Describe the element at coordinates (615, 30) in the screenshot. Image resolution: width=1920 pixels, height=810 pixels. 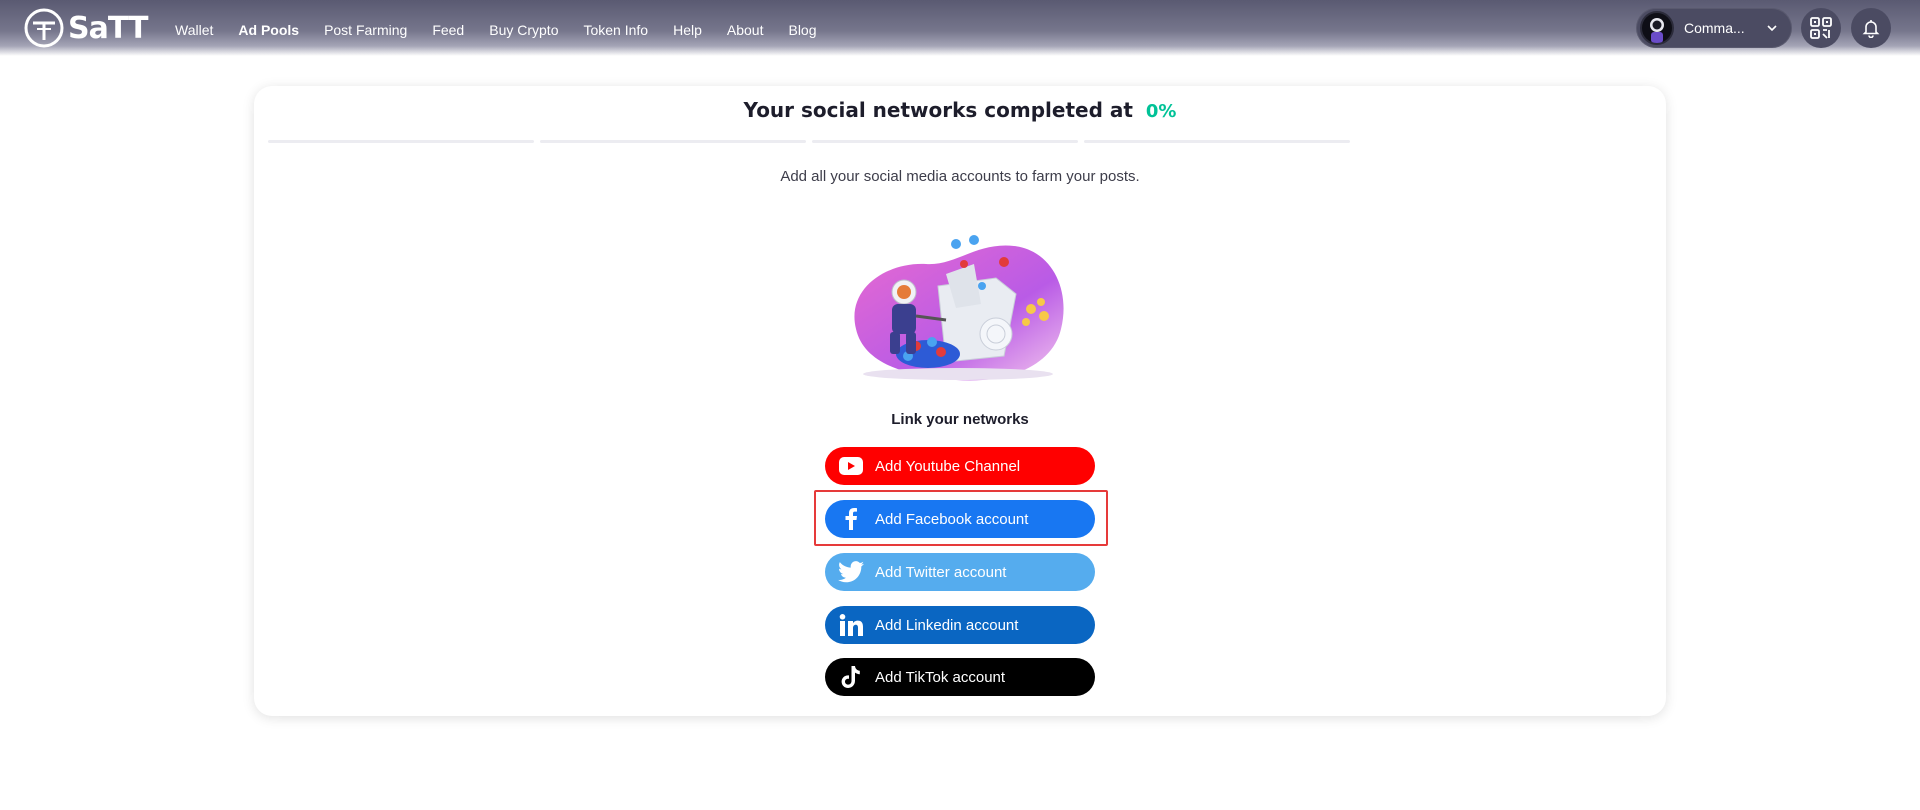
I see `nav-token-info: Token Info` at that location.